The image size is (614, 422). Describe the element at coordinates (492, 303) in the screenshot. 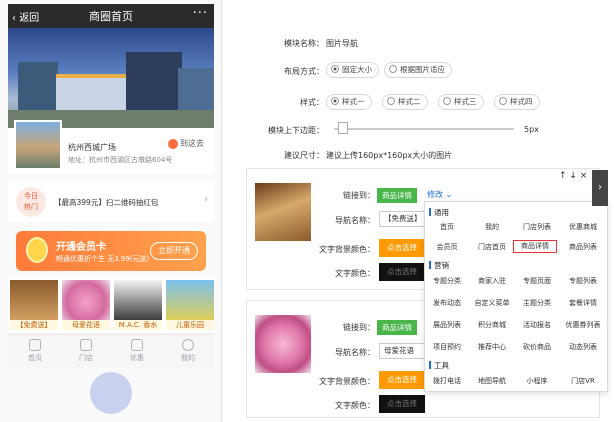

I see `dropdown-item: 自定义菜单` at that location.